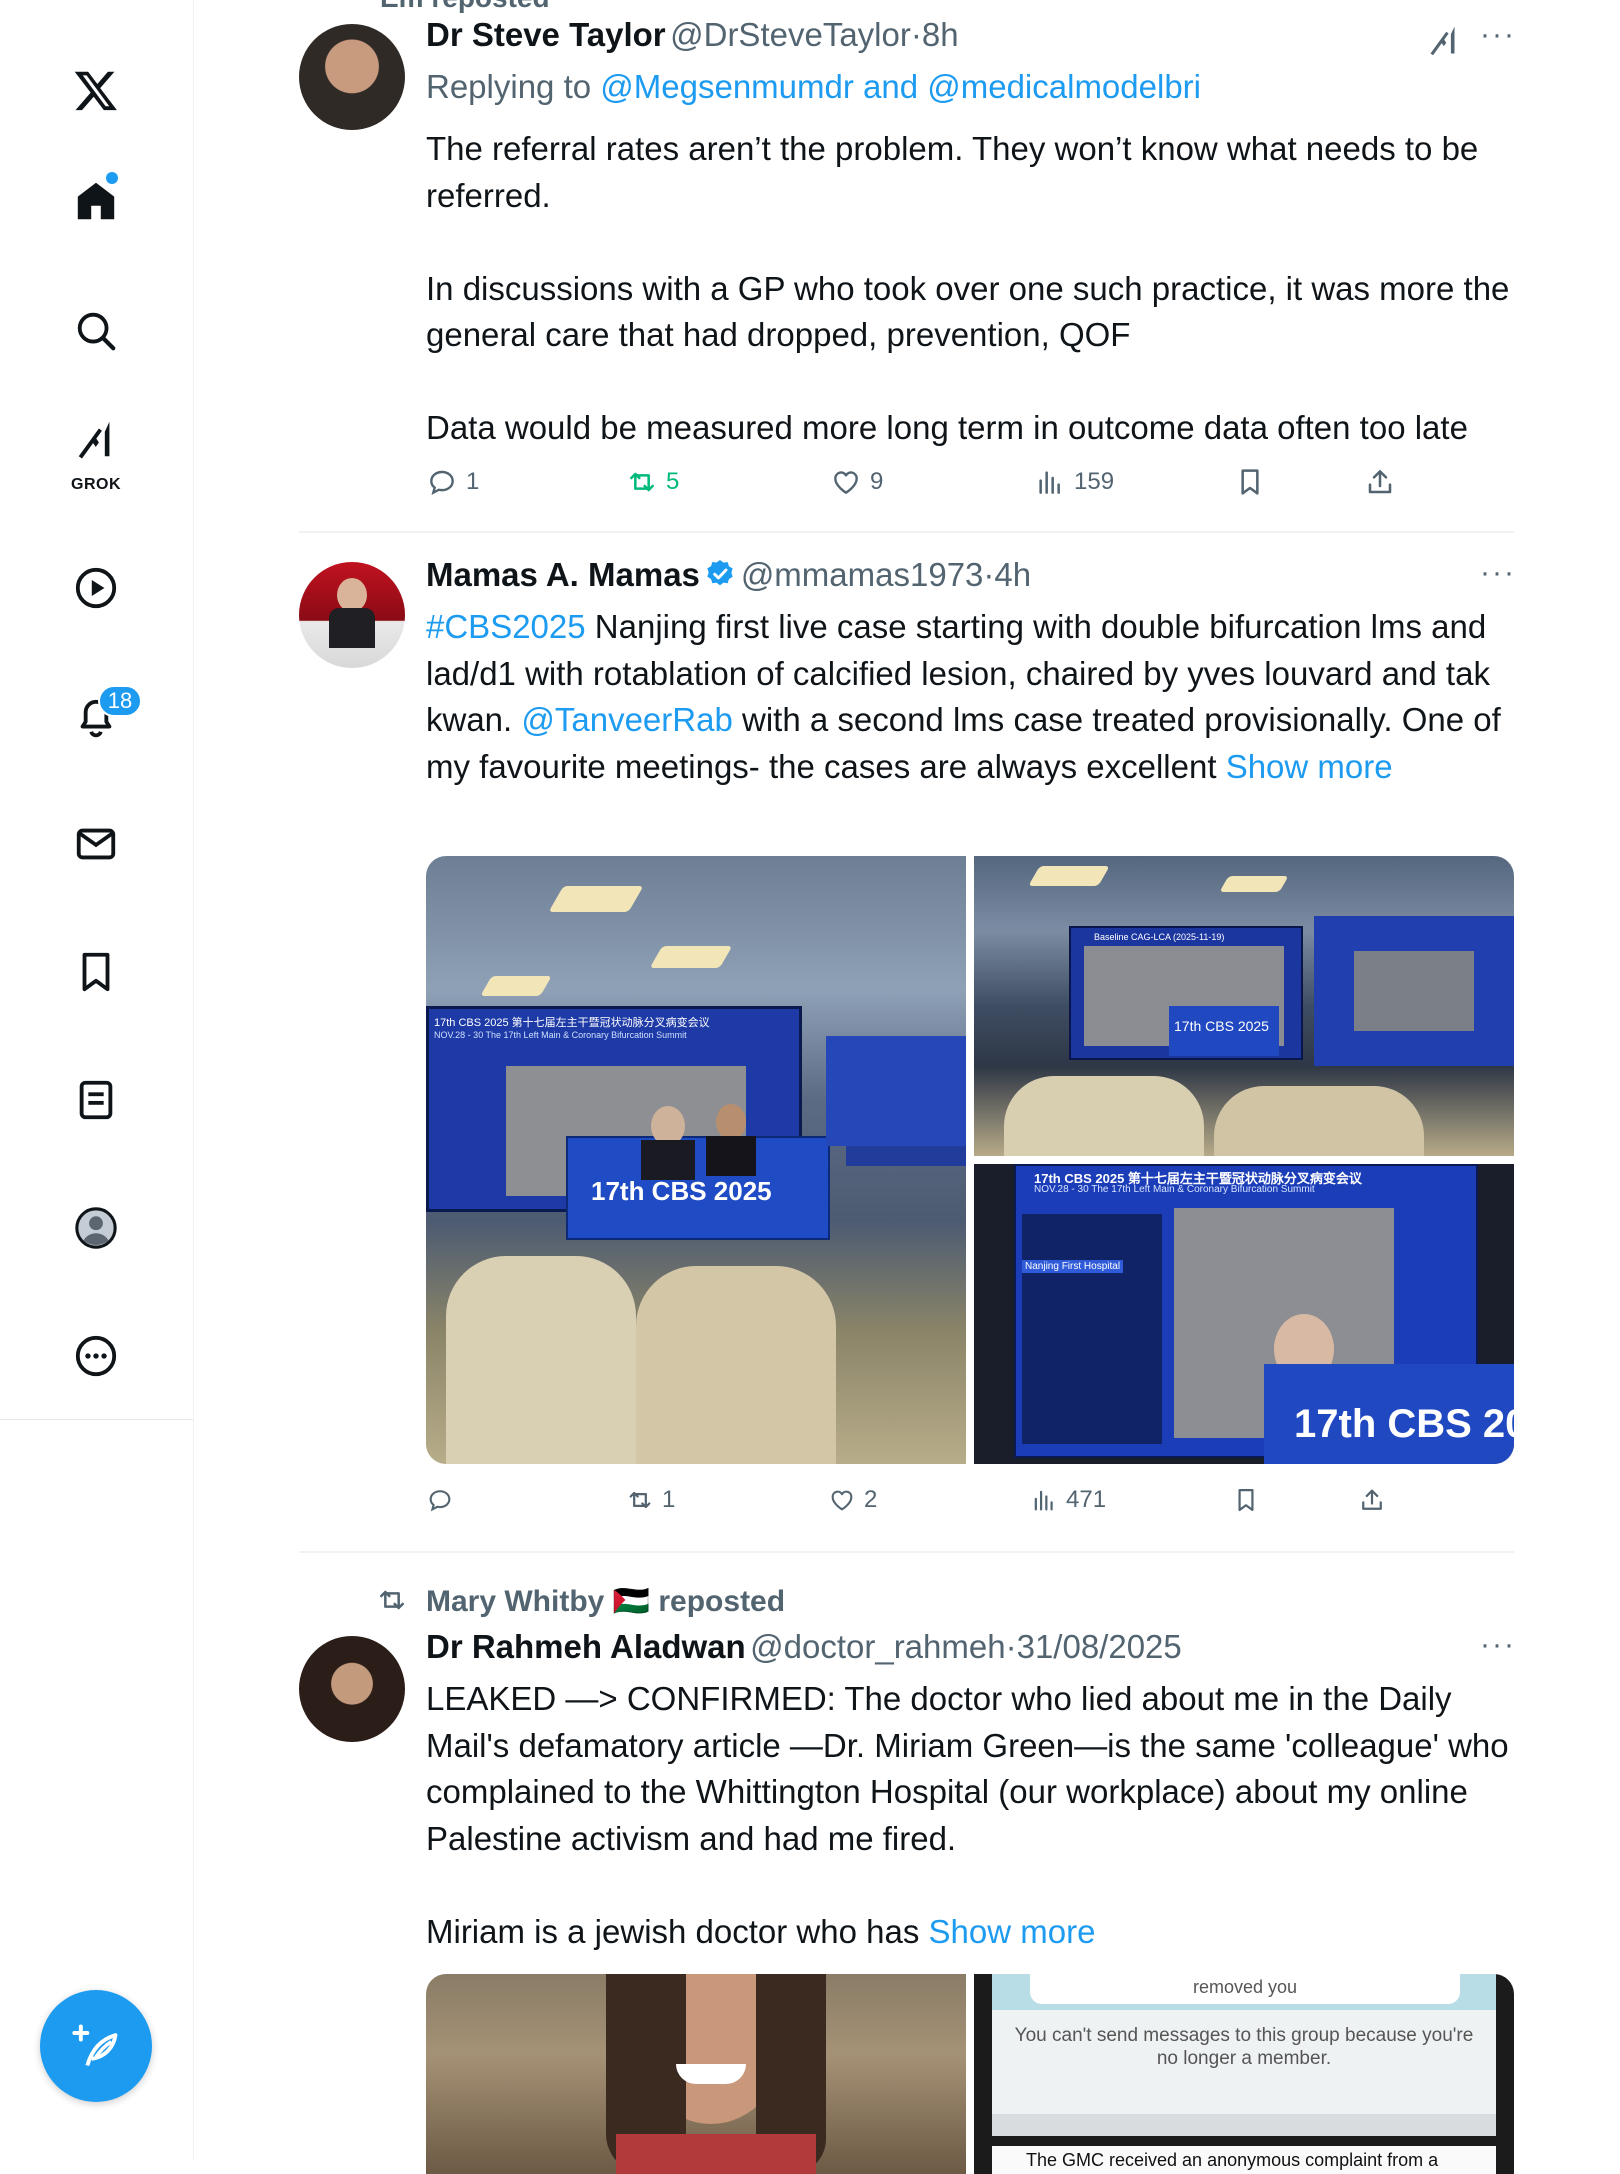 The width and height of the screenshot is (1620, 2174). What do you see at coordinates (1012, 574) in the screenshot?
I see `timestamp: 4h` at bounding box center [1012, 574].